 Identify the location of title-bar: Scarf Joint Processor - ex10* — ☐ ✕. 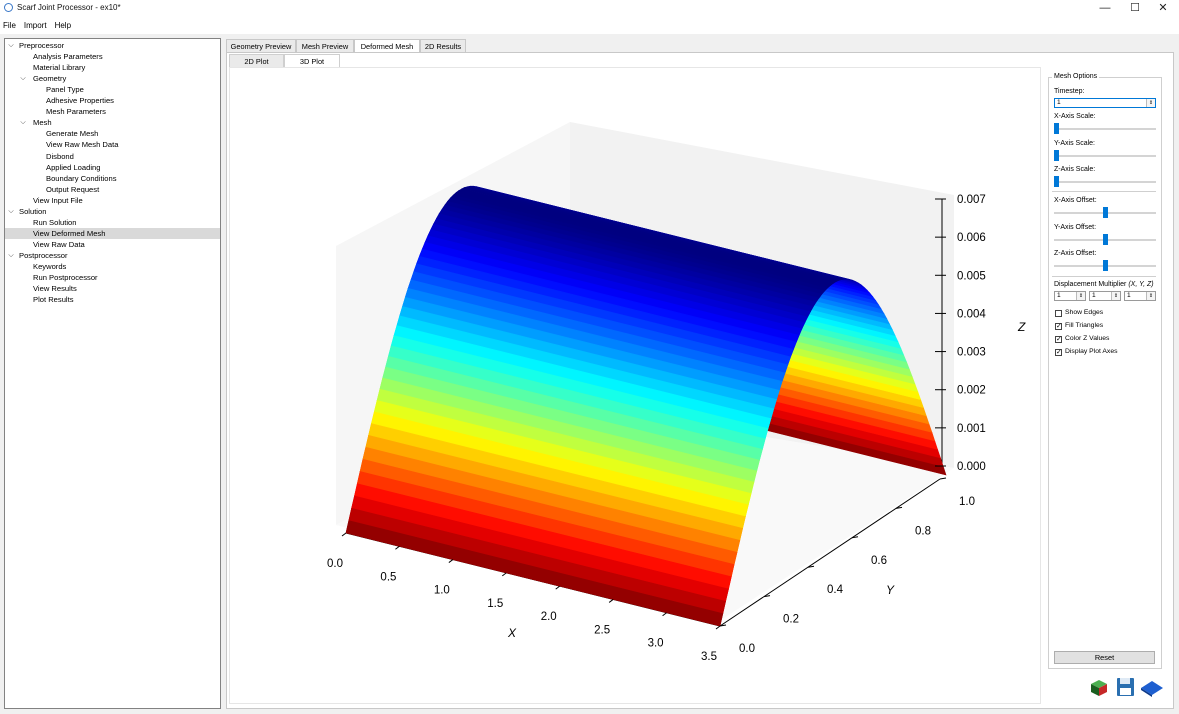
(589, 9).